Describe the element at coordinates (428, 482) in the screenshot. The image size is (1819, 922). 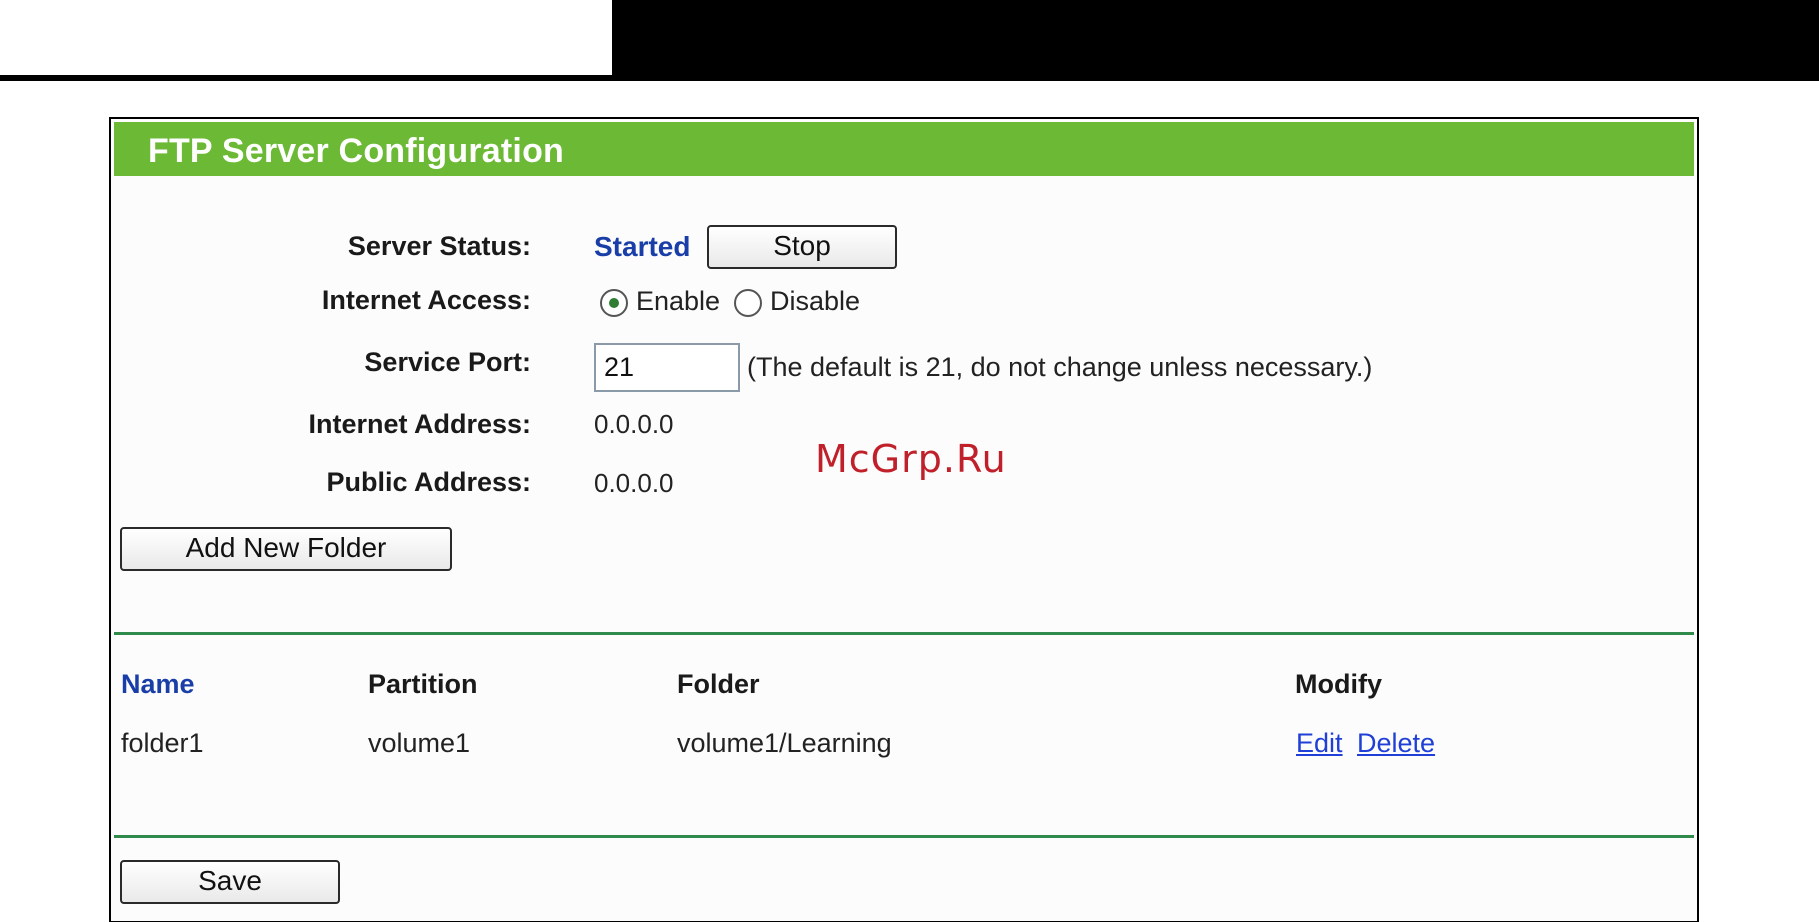
I see `public-address-label: Public Address:` at that location.